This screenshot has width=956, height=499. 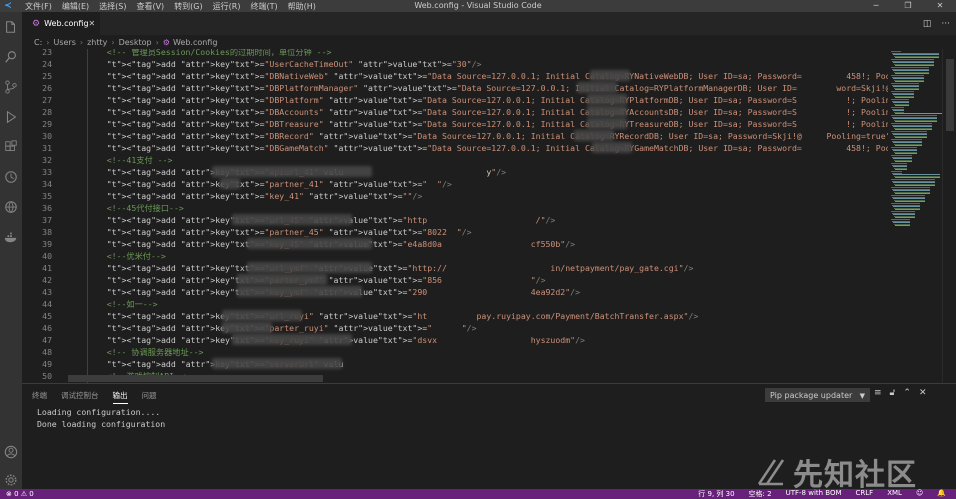 I want to click on menu-run: 运行(R), so click(x=227, y=6).